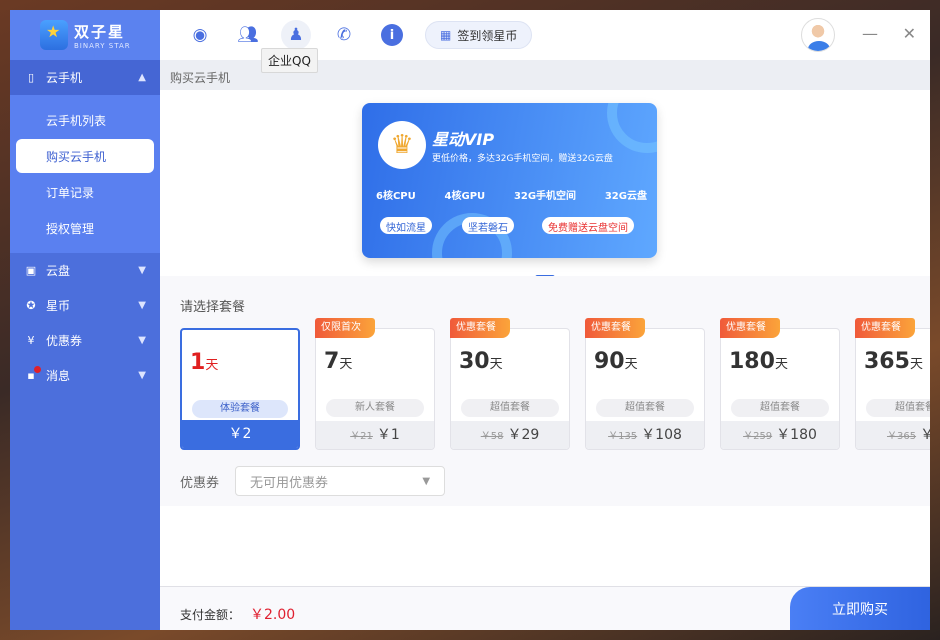 This screenshot has width=940, height=640. I want to click on price-value: ￥108, so click(661, 435).